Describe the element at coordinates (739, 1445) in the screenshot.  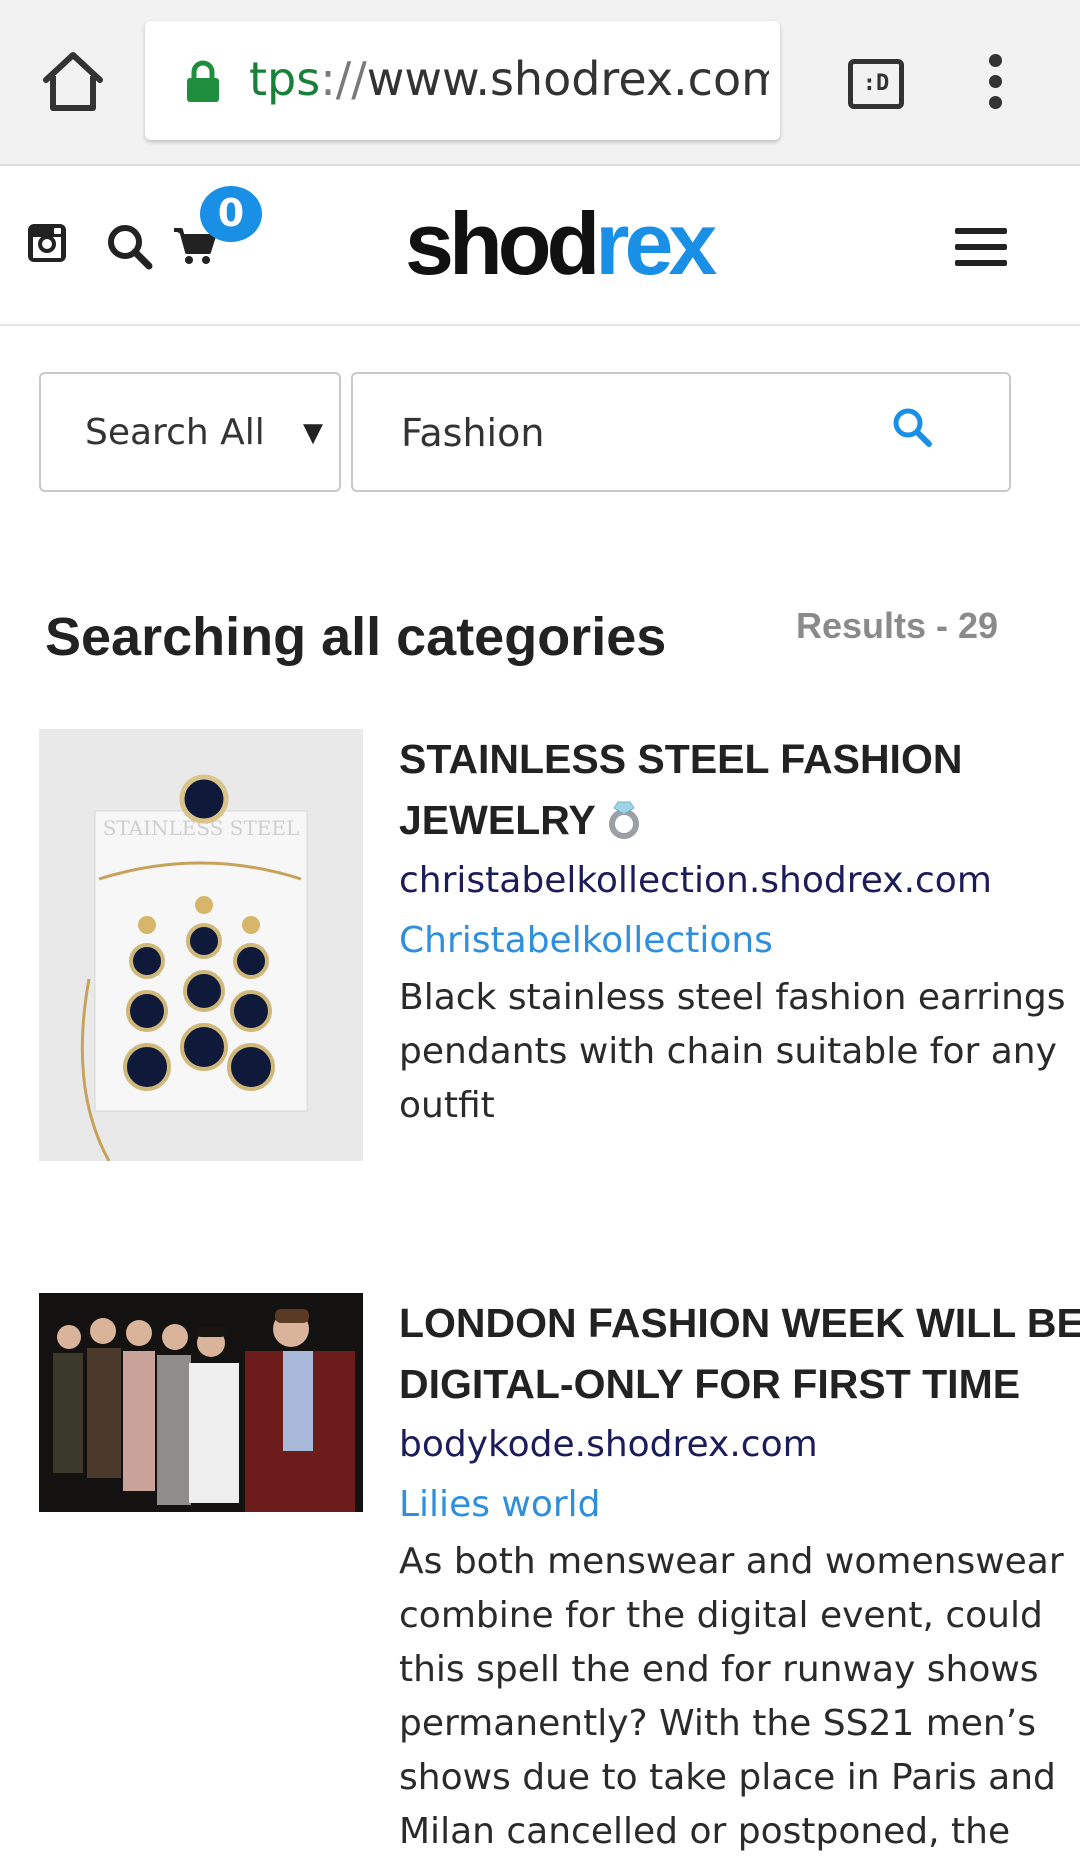
I see `result-domain-link: bodykode.shodrex.com` at that location.